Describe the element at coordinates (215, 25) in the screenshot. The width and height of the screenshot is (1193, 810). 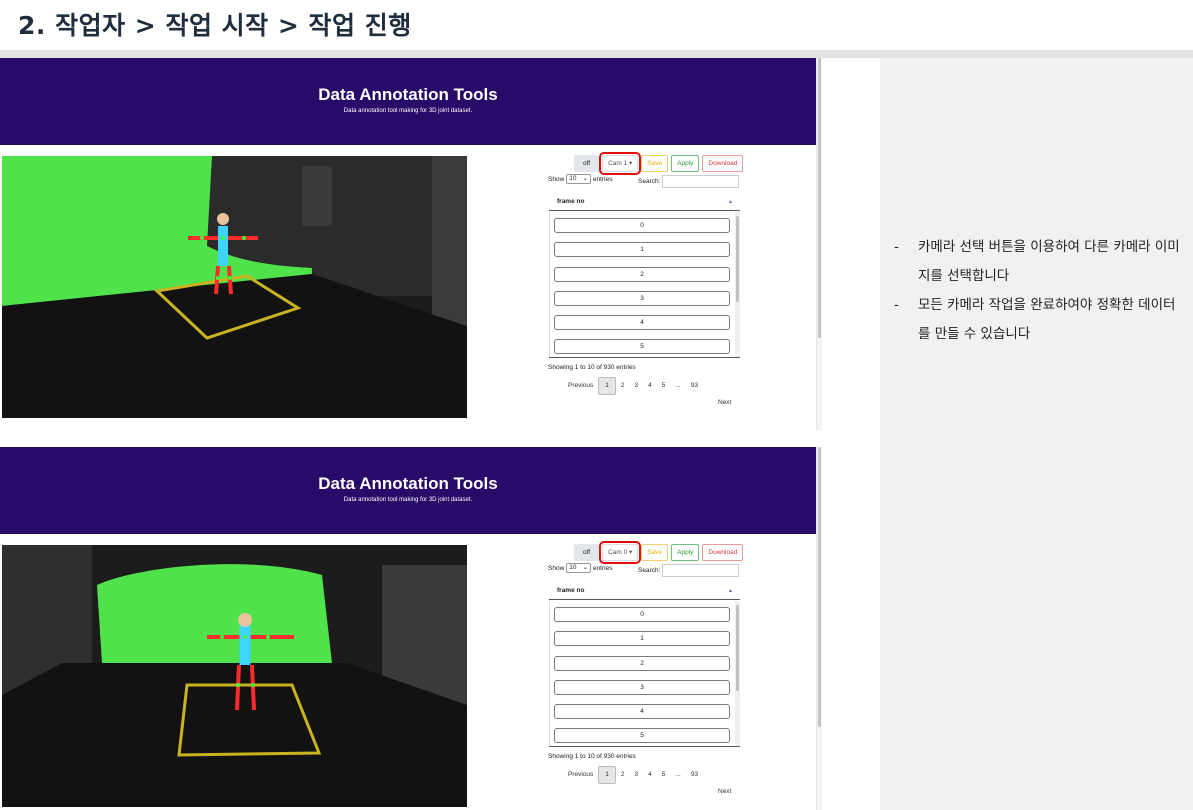
I see `page-title: 2. 작업자 > 작업 시작 > 작업 진행` at that location.